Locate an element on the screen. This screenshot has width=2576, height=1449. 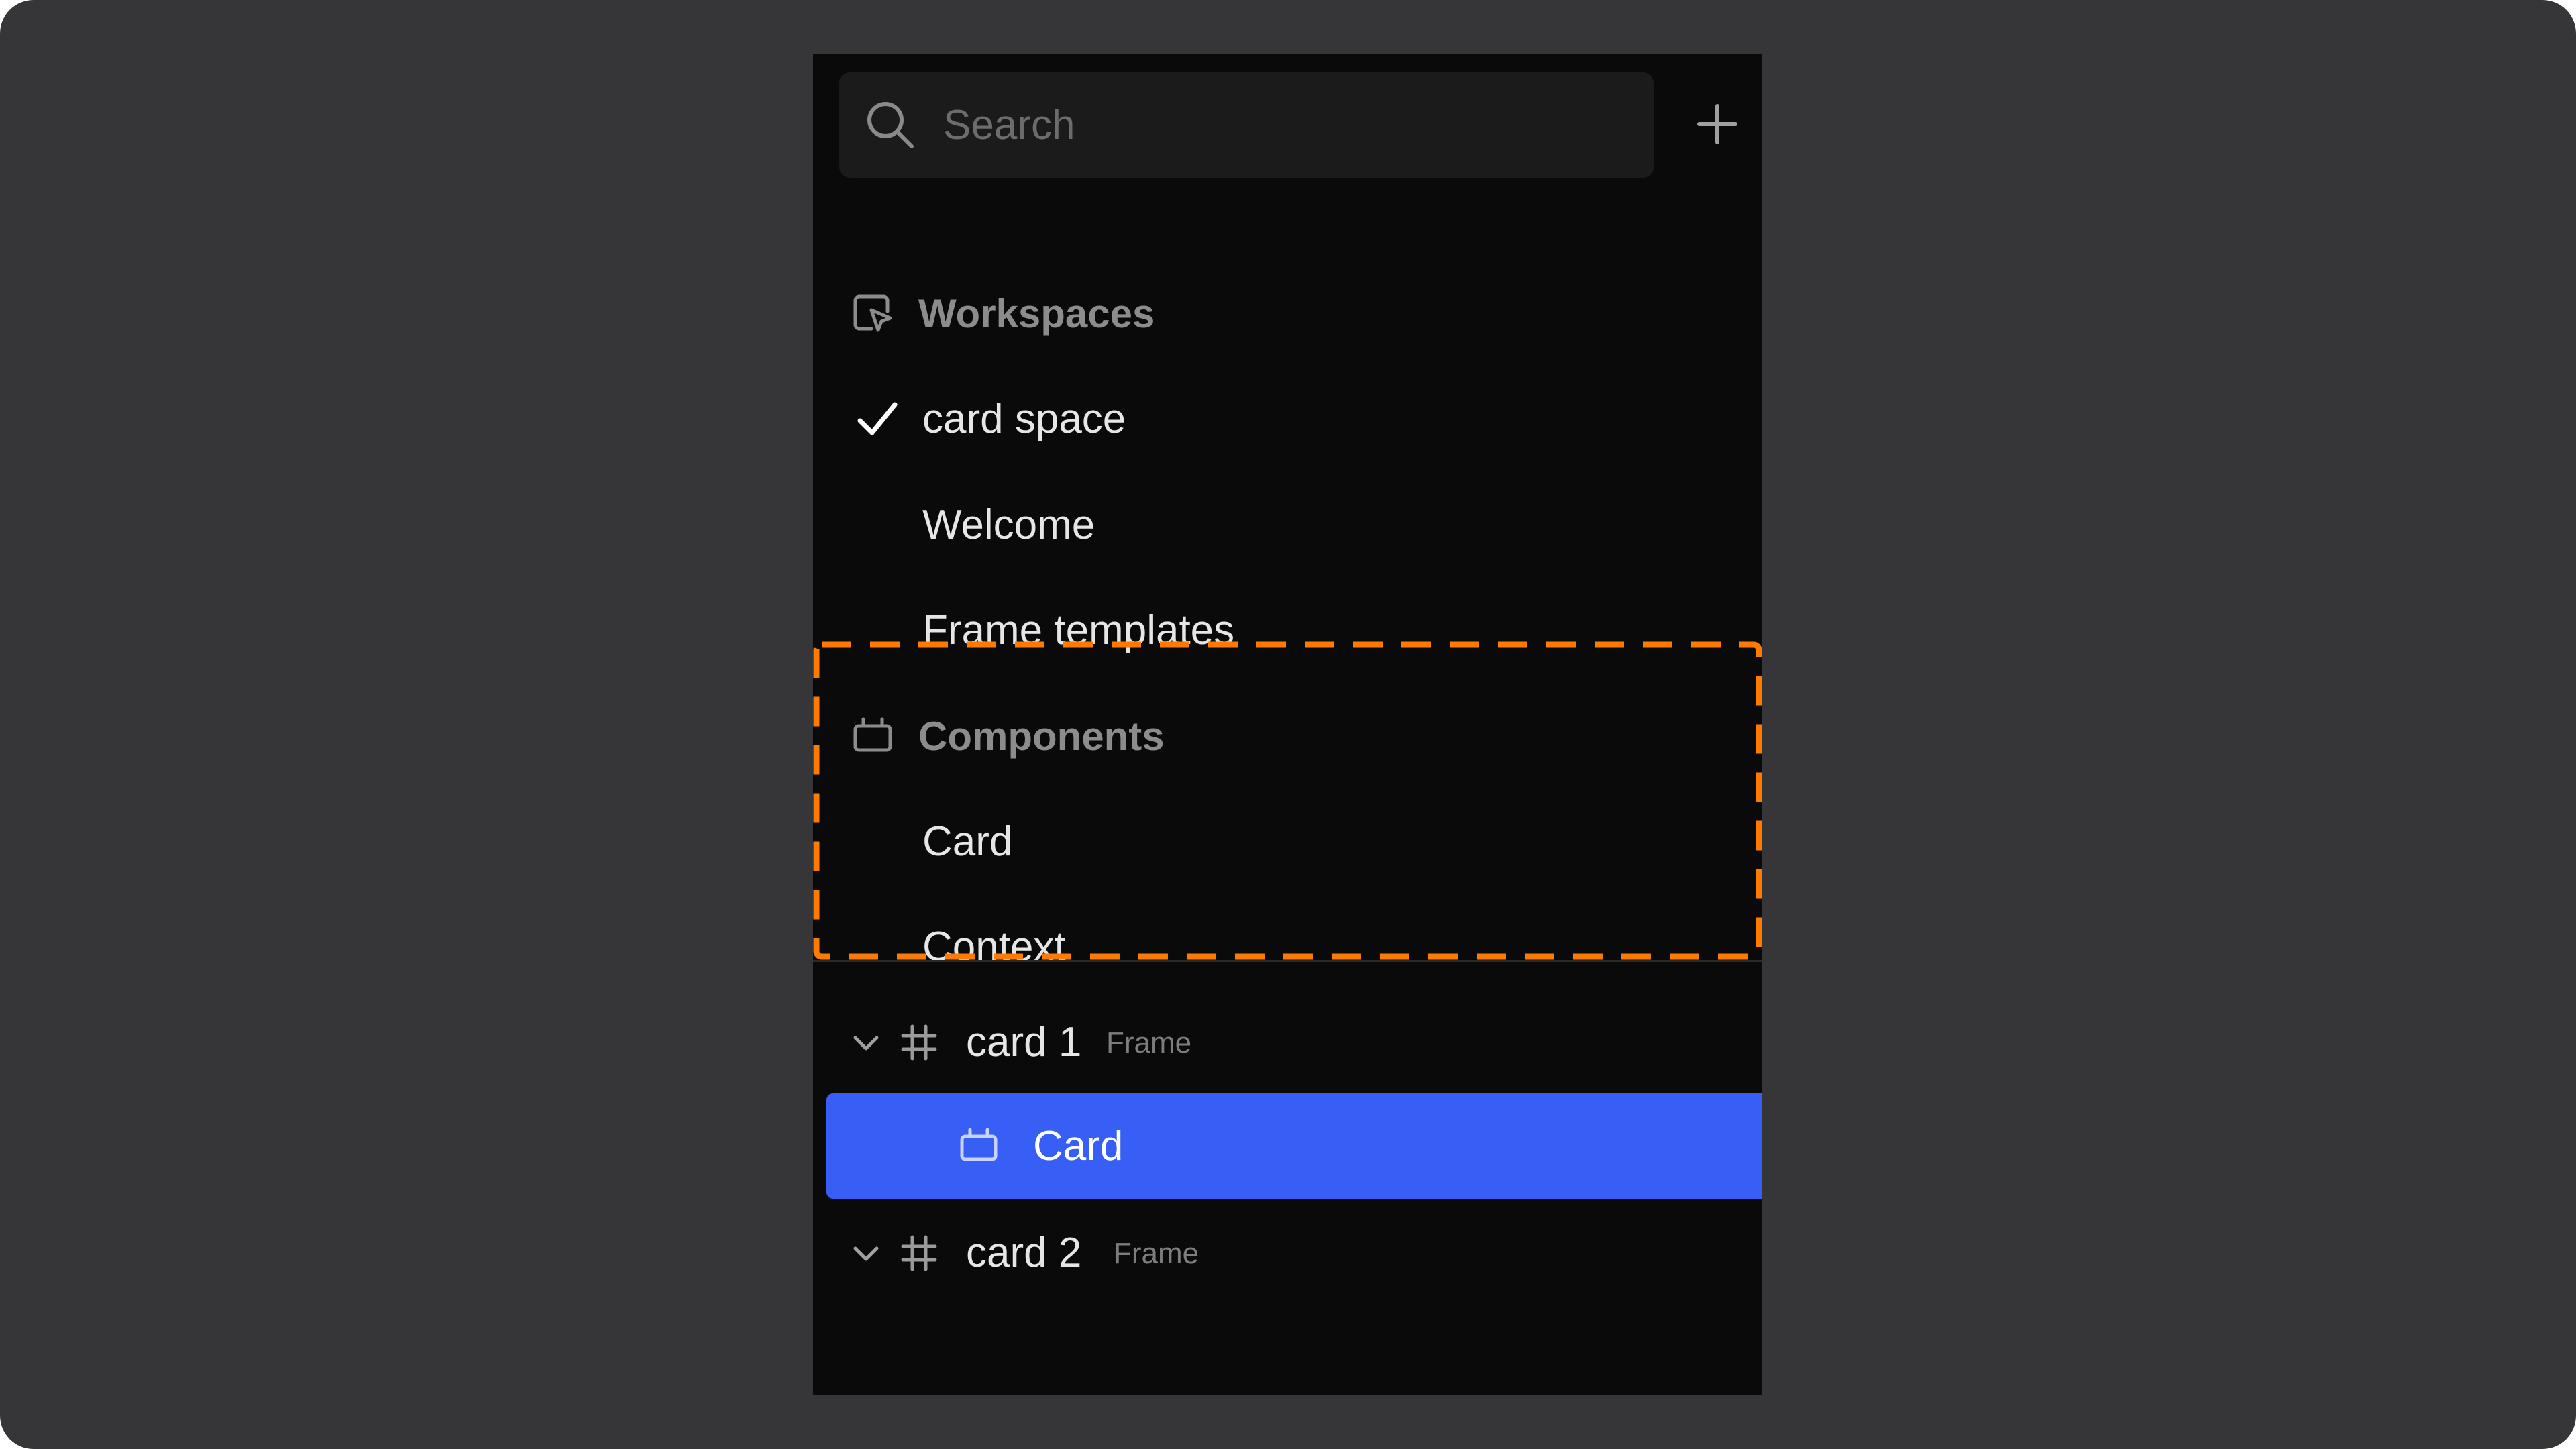
layer-row-card-1: card 1 Frame is located at coordinates (1287, 1042).